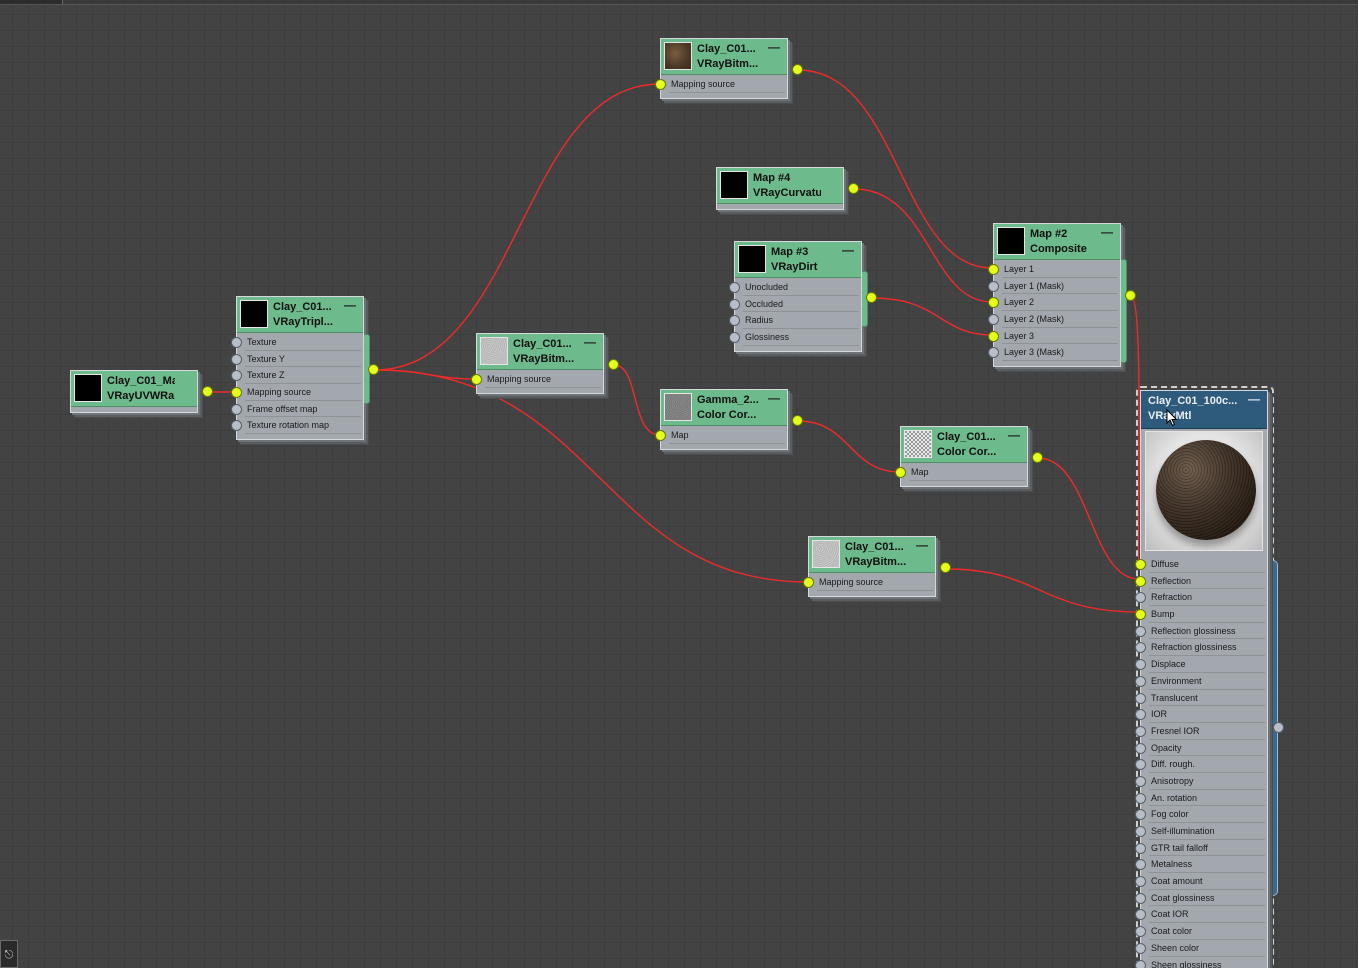  I want to click on input-diffuse: Diffuse, so click(1200, 564).